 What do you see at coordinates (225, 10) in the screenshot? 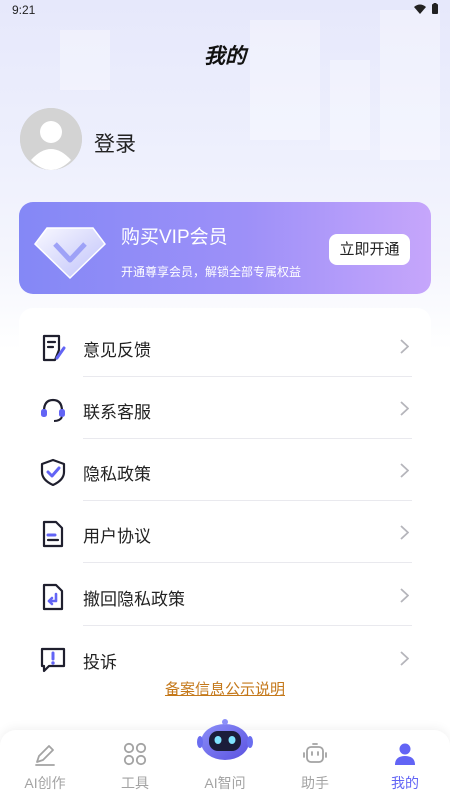
I see `status-bar: 9:21` at bounding box center [225, 10].